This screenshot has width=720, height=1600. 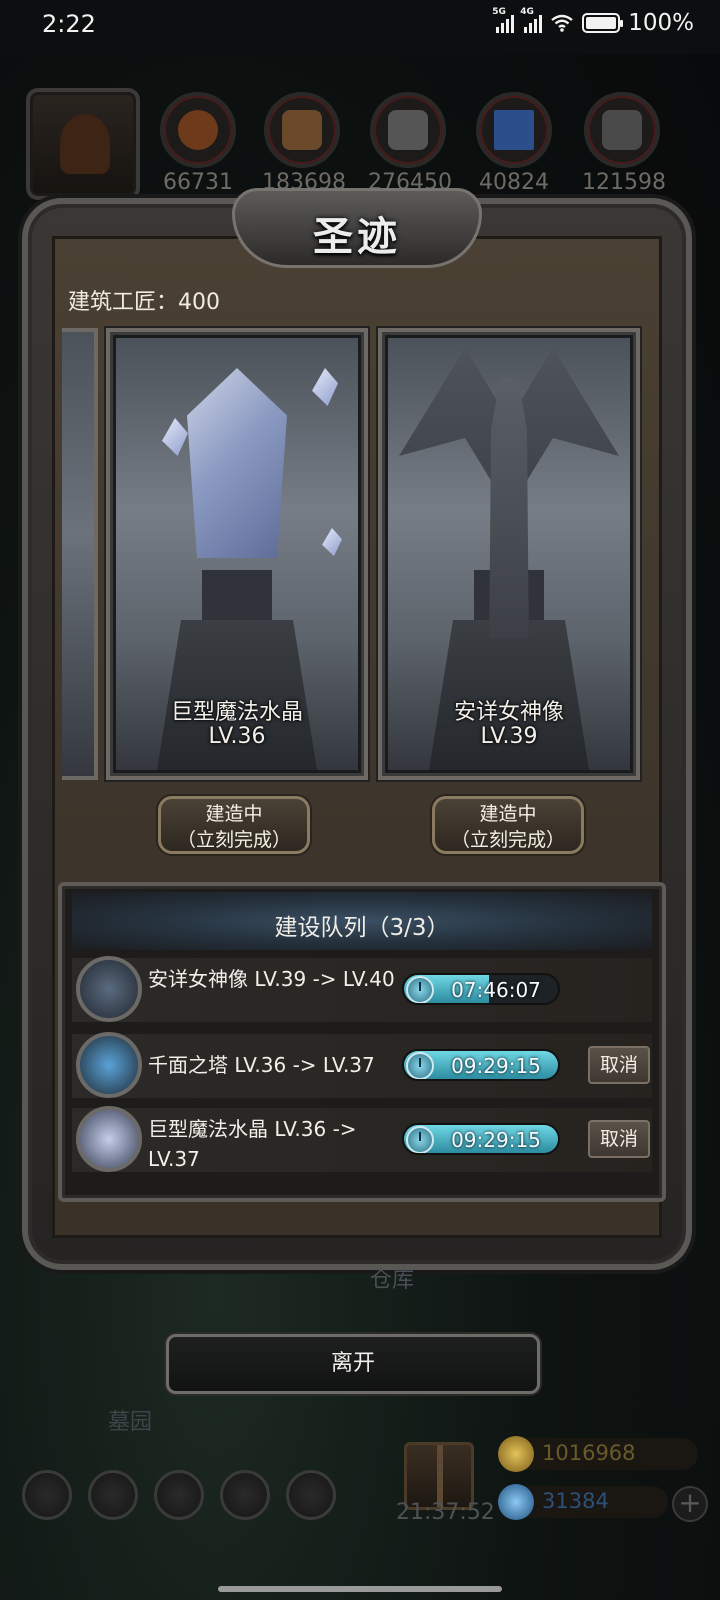 I want to click on status-icons: 5G 4G 100%, so click(x=593, y=21).